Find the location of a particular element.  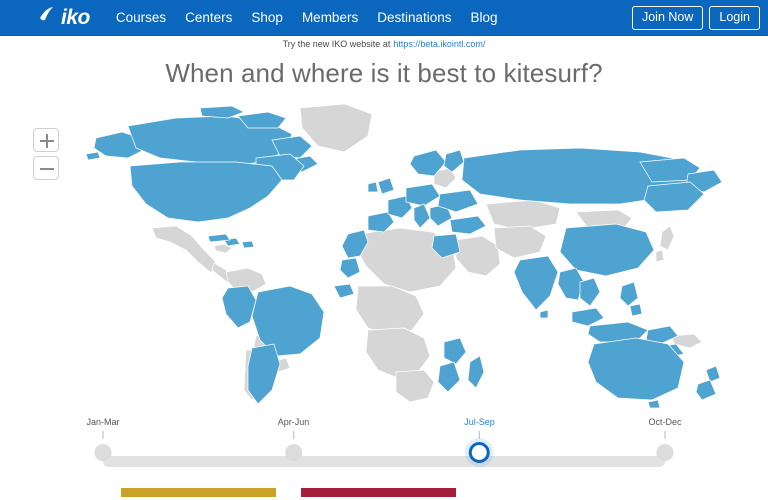

season-slider-track is located at coordinates (384, 461).